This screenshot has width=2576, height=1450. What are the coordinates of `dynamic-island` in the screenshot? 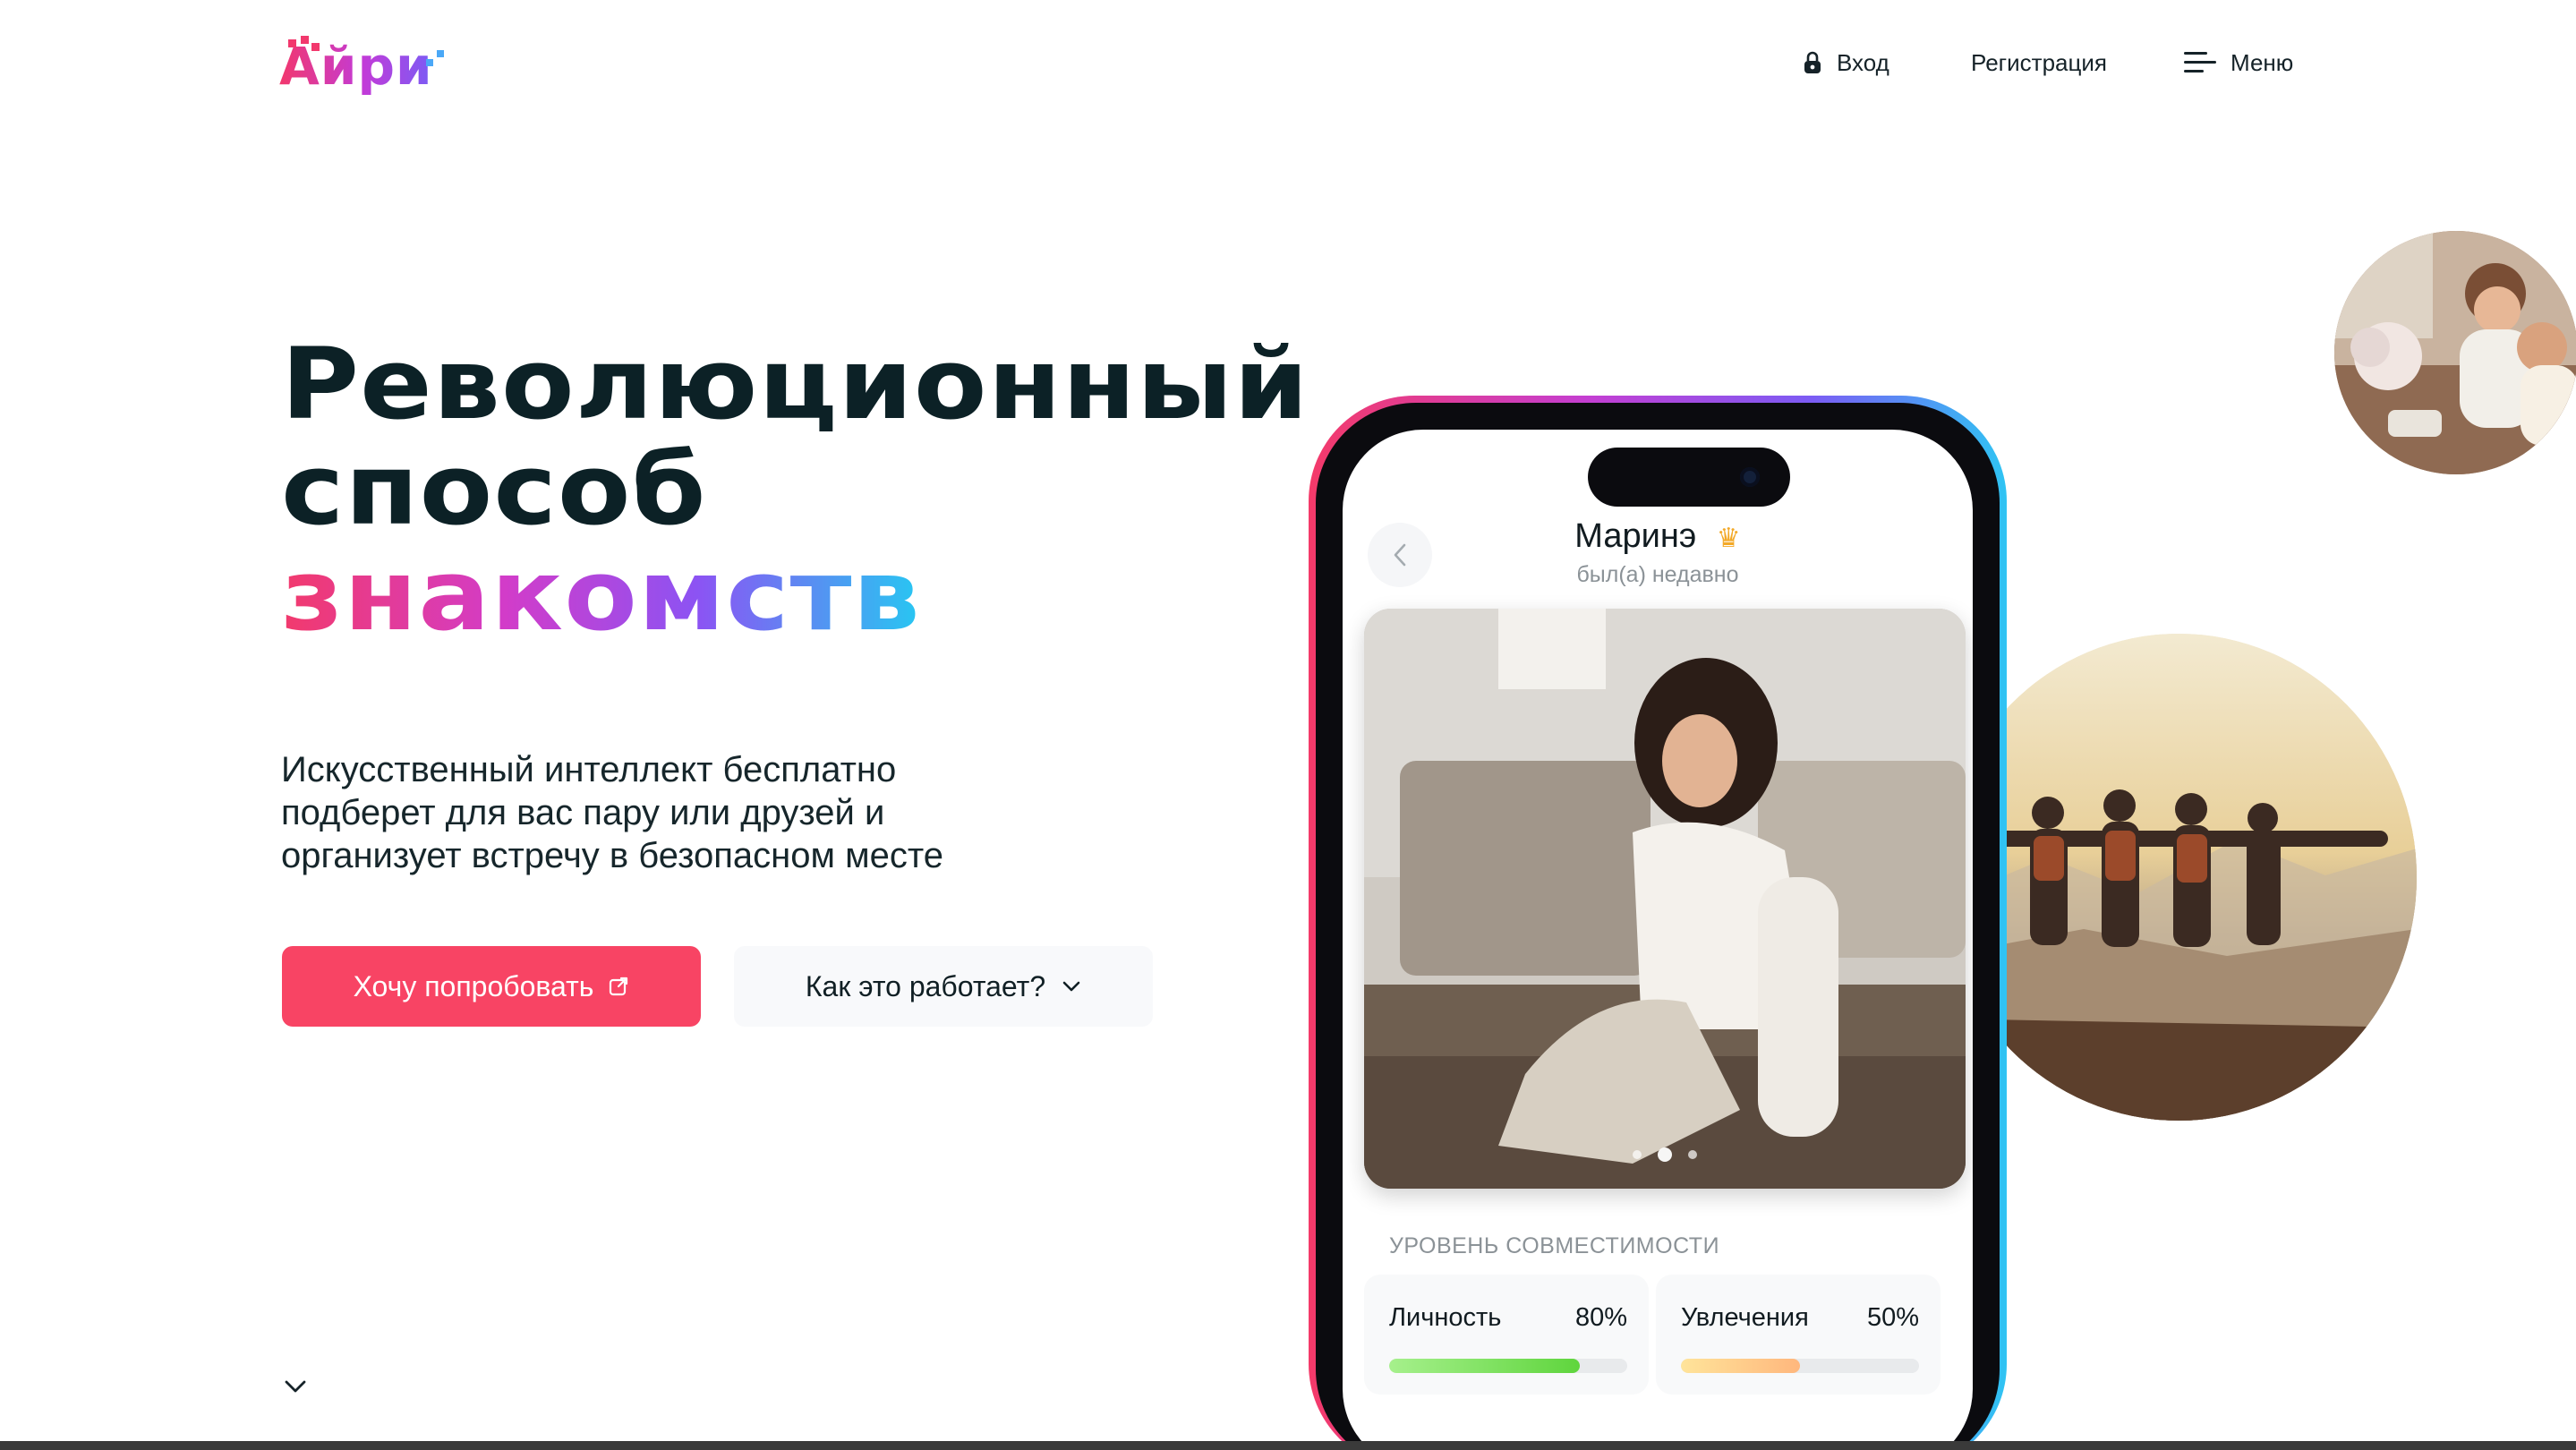 It's located at (1689, 477).